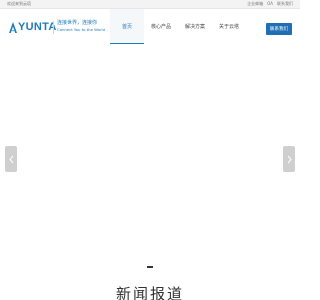  I want to click on site-logo: YUNTA 连接世界，连接你 Connect You to the World, so click(57, 27).